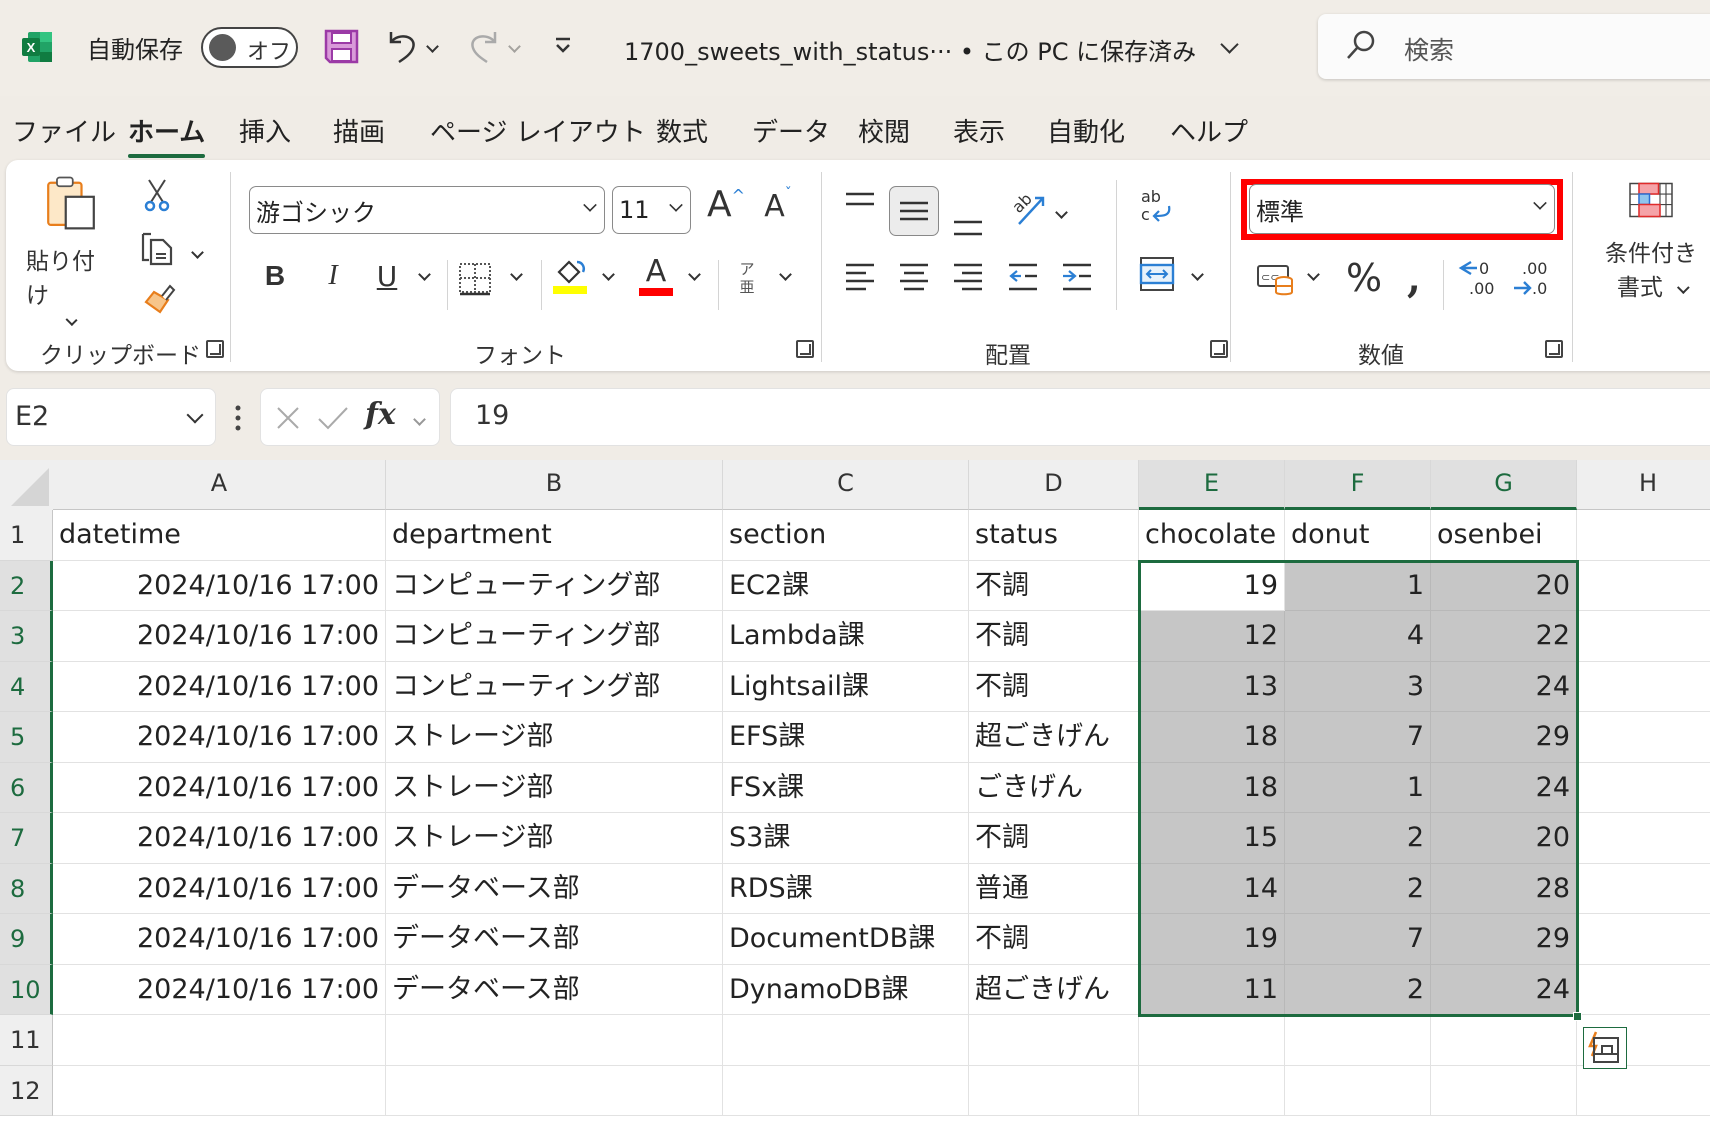  I want to click on decrease-font-size-button: Aˇ, so click(778, 206).